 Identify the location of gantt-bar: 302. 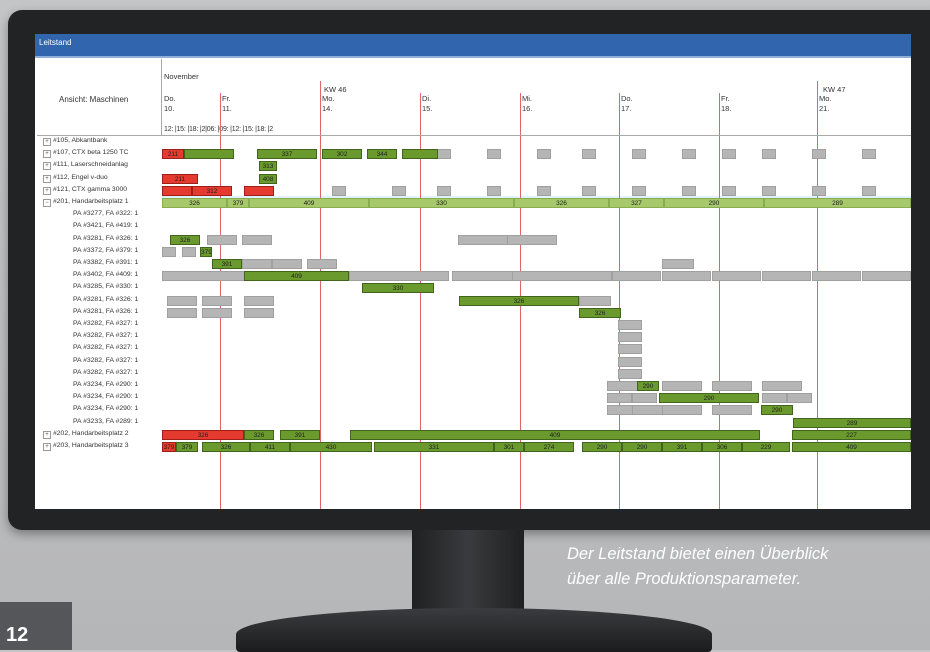
(342, 154).